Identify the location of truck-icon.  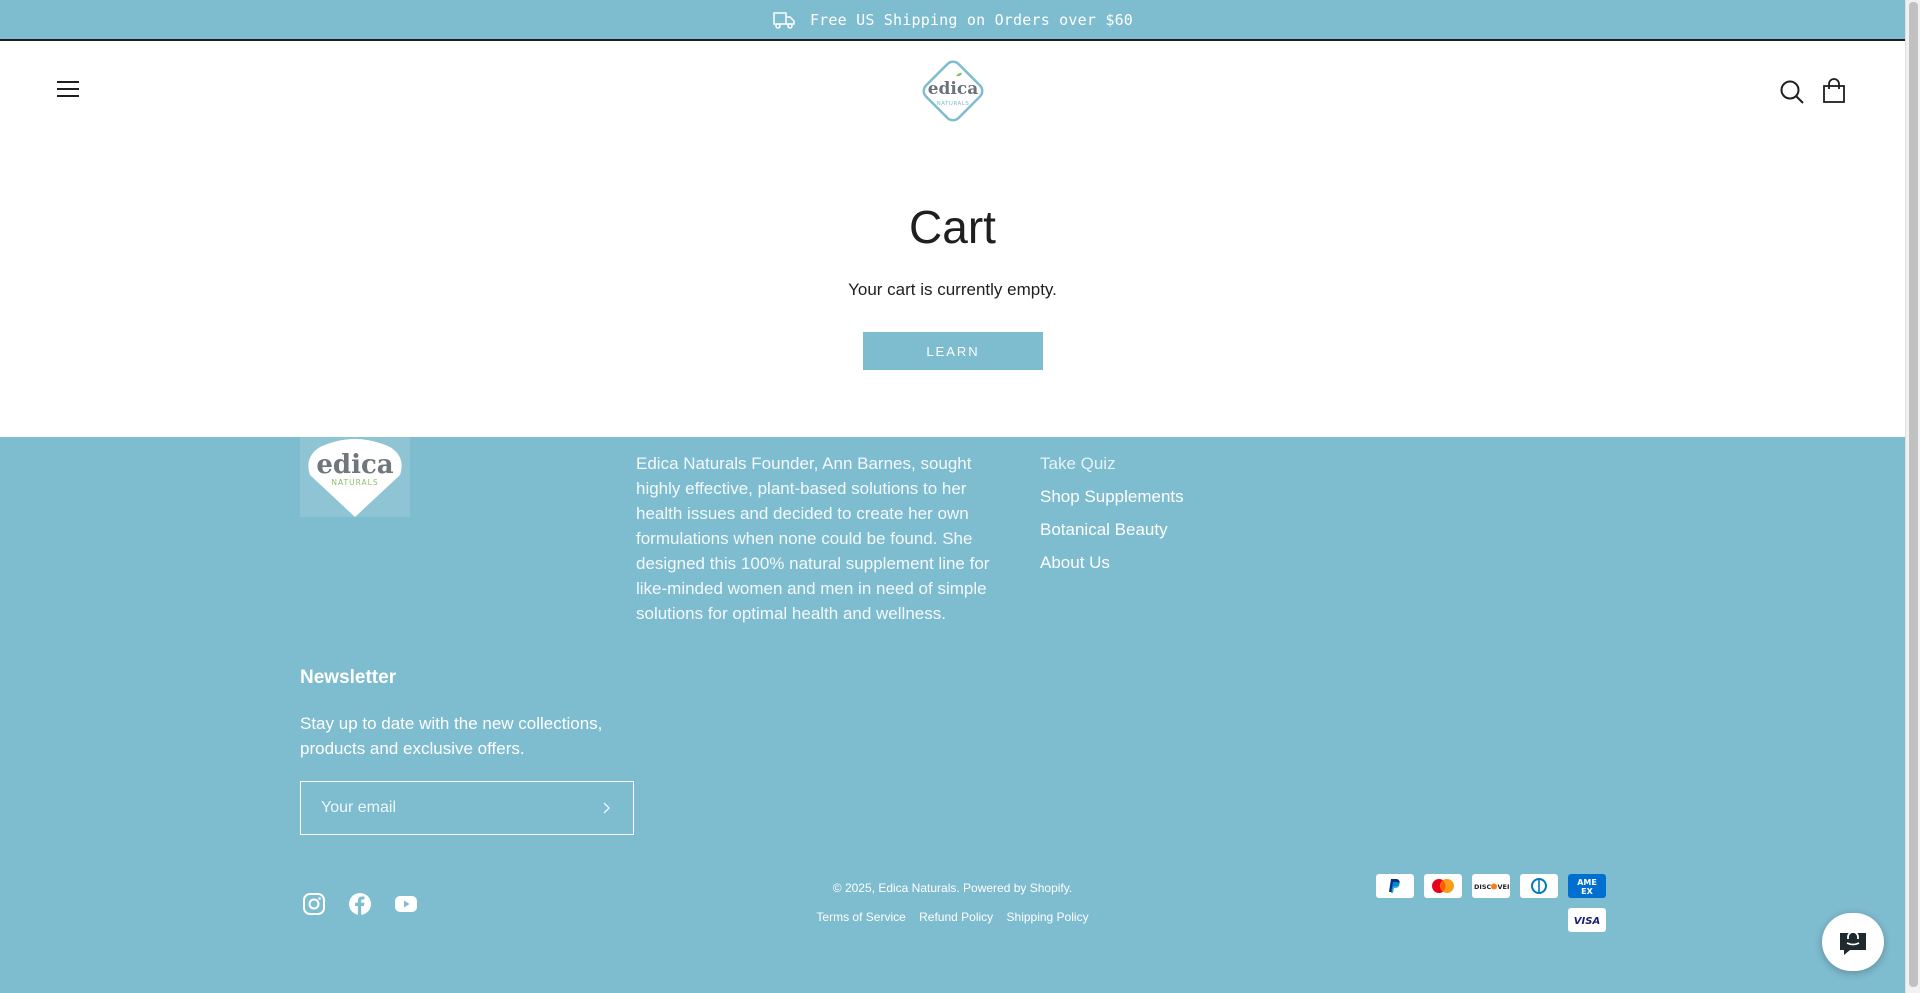
(784, 20).